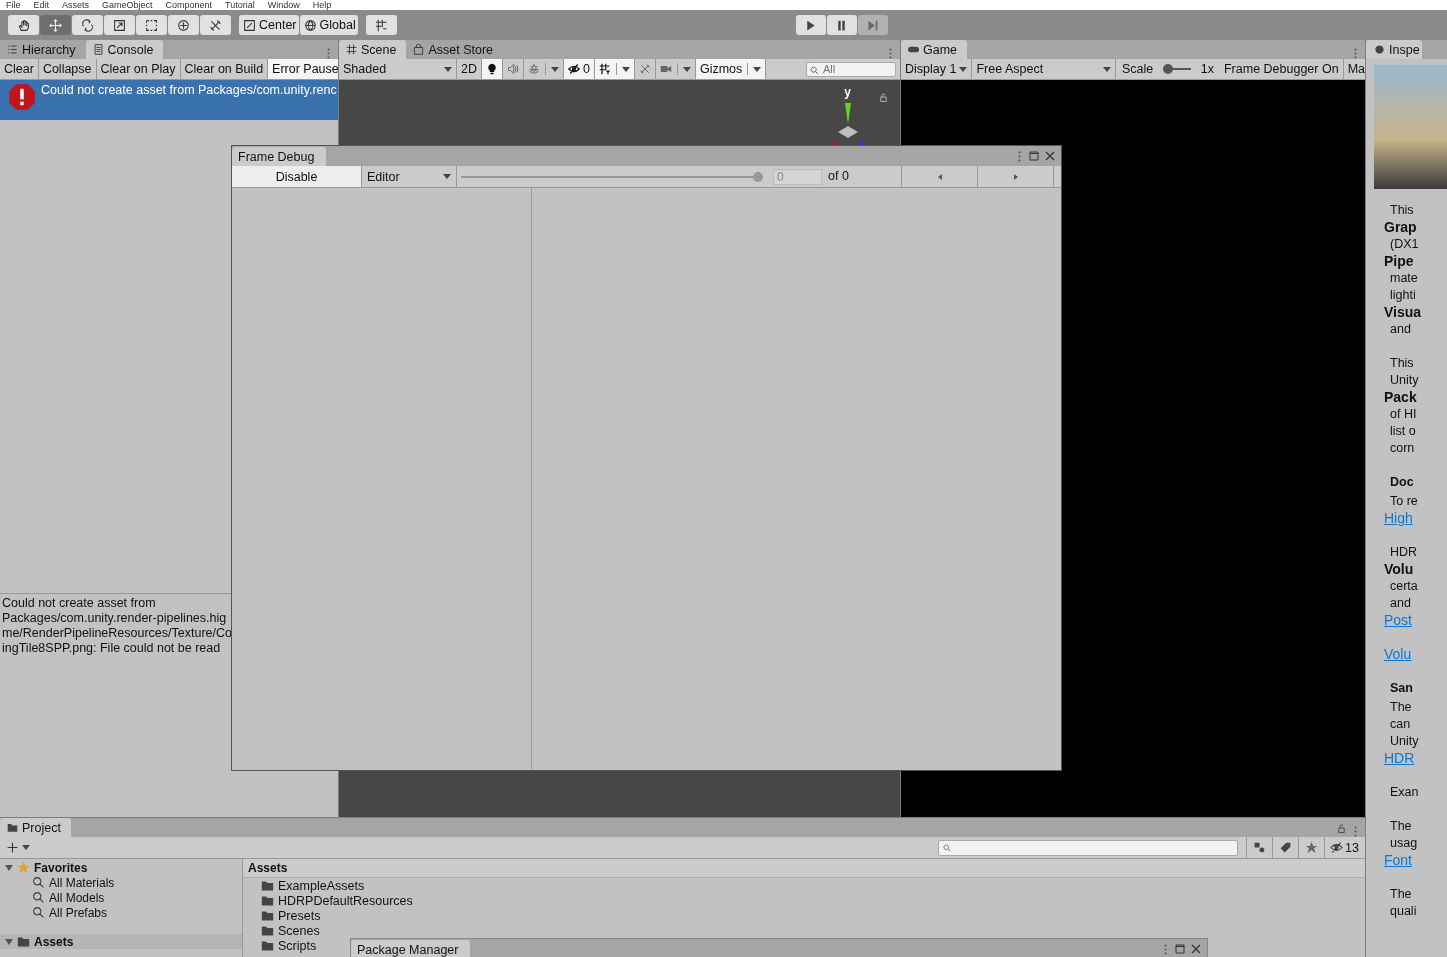  Describe the element at coordinates (304, 885) in the screenshot. I see `folder-item: ExampleAssets` at that location.